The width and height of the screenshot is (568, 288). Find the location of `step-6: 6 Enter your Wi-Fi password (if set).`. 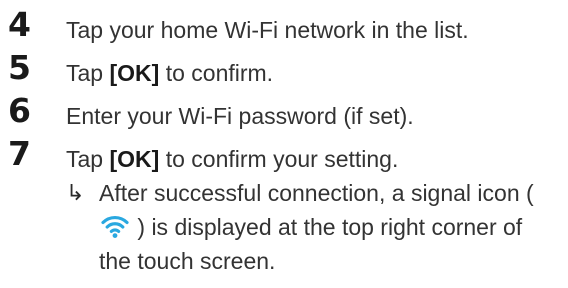

step-6: 6 Enter your Wi-Fi password (if set). is located at coordinates (286, 113).